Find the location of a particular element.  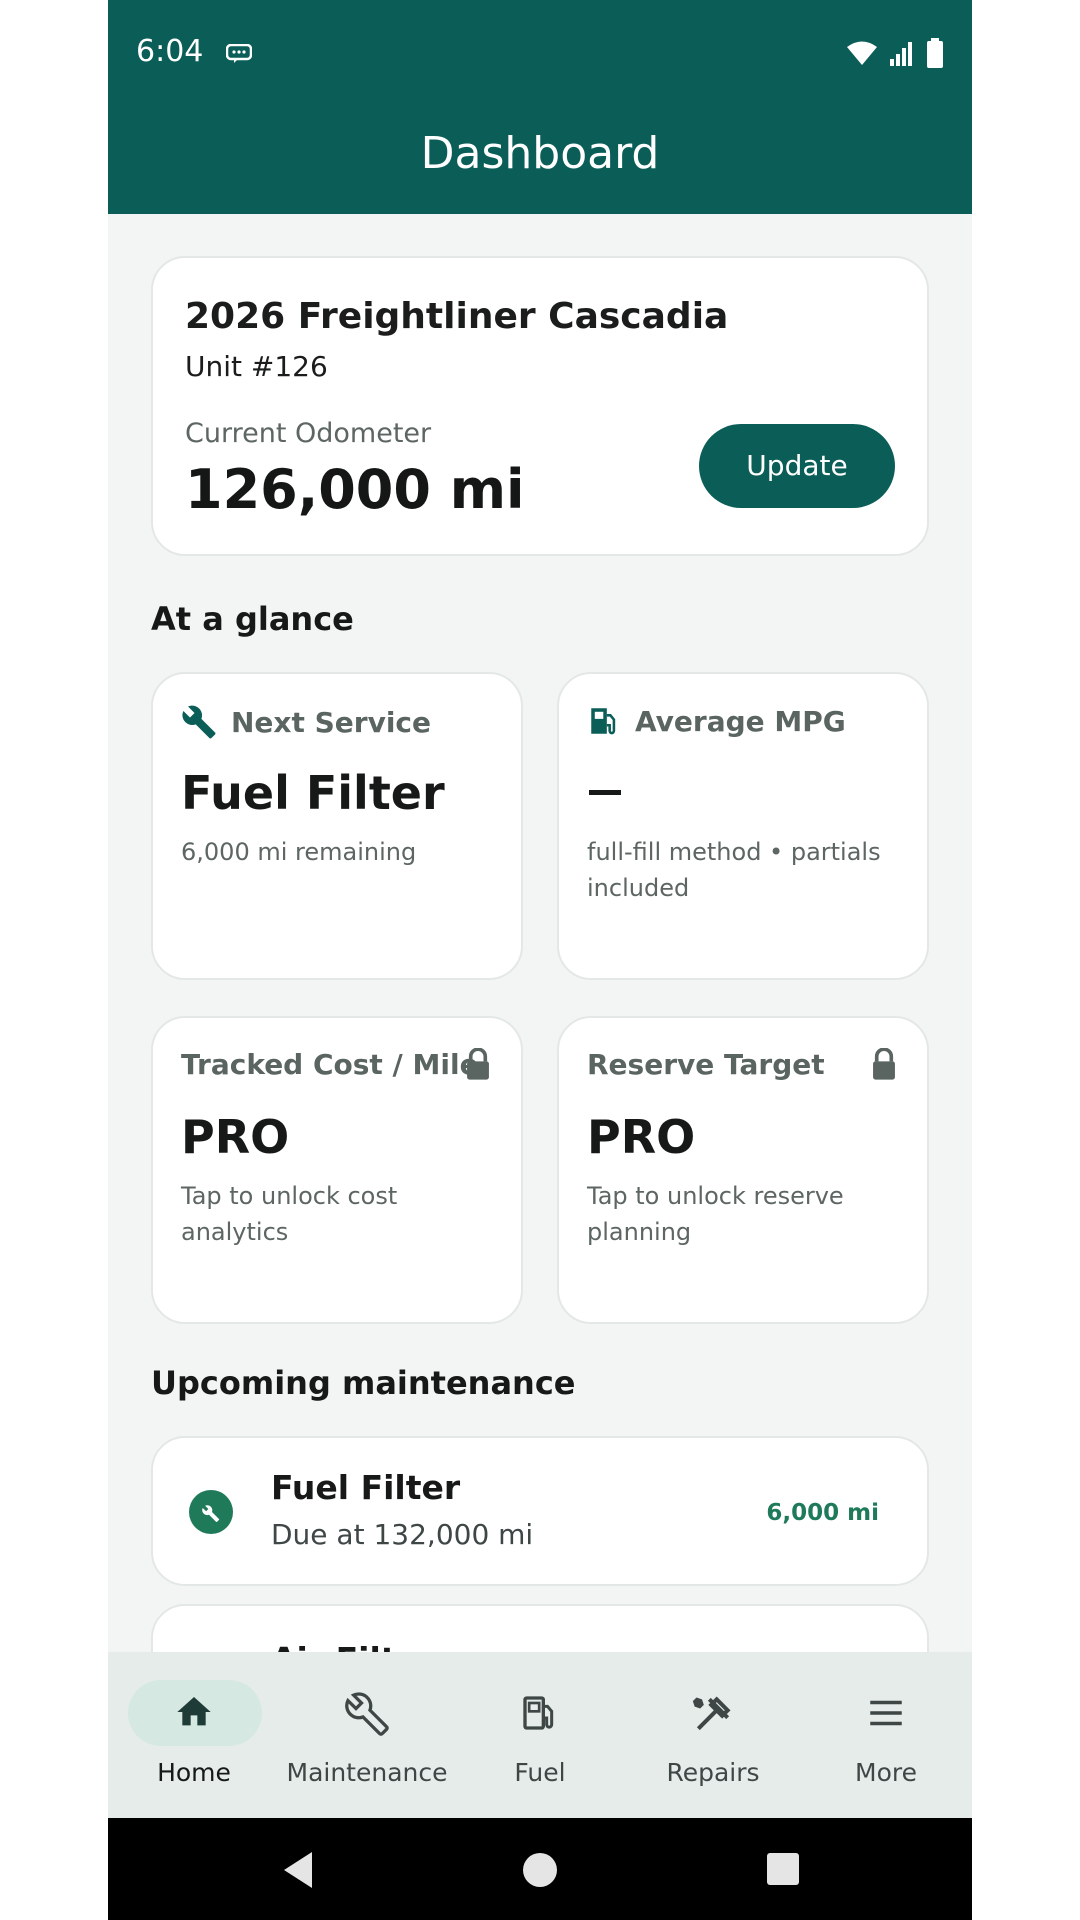

tile-header: Next Service is located at coordinates (306, 722).